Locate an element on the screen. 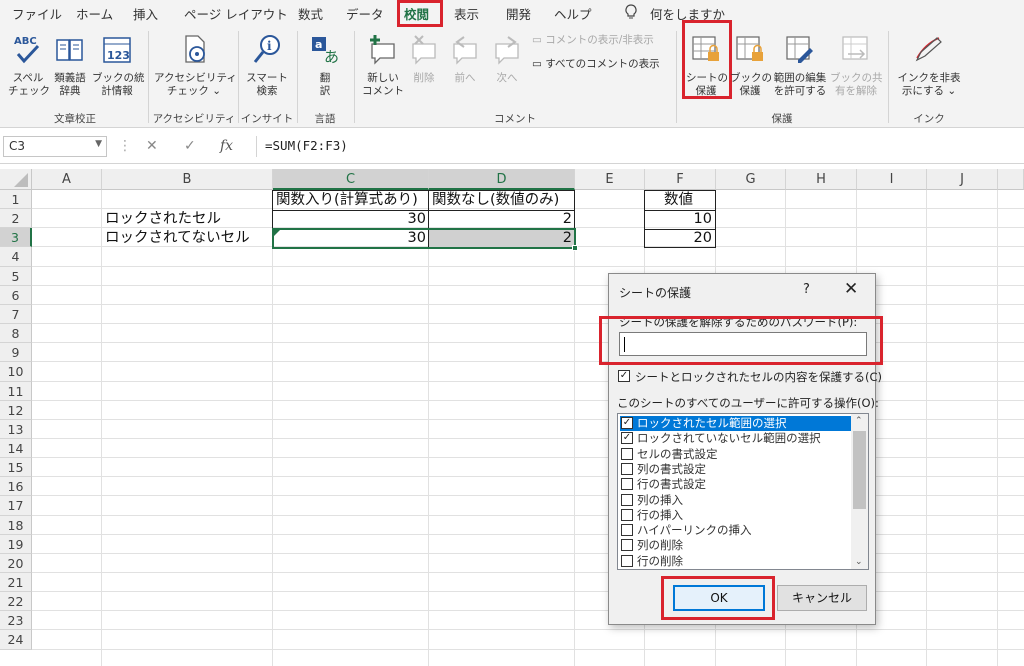  row-header: 4 is located at coordinates (16, 257).